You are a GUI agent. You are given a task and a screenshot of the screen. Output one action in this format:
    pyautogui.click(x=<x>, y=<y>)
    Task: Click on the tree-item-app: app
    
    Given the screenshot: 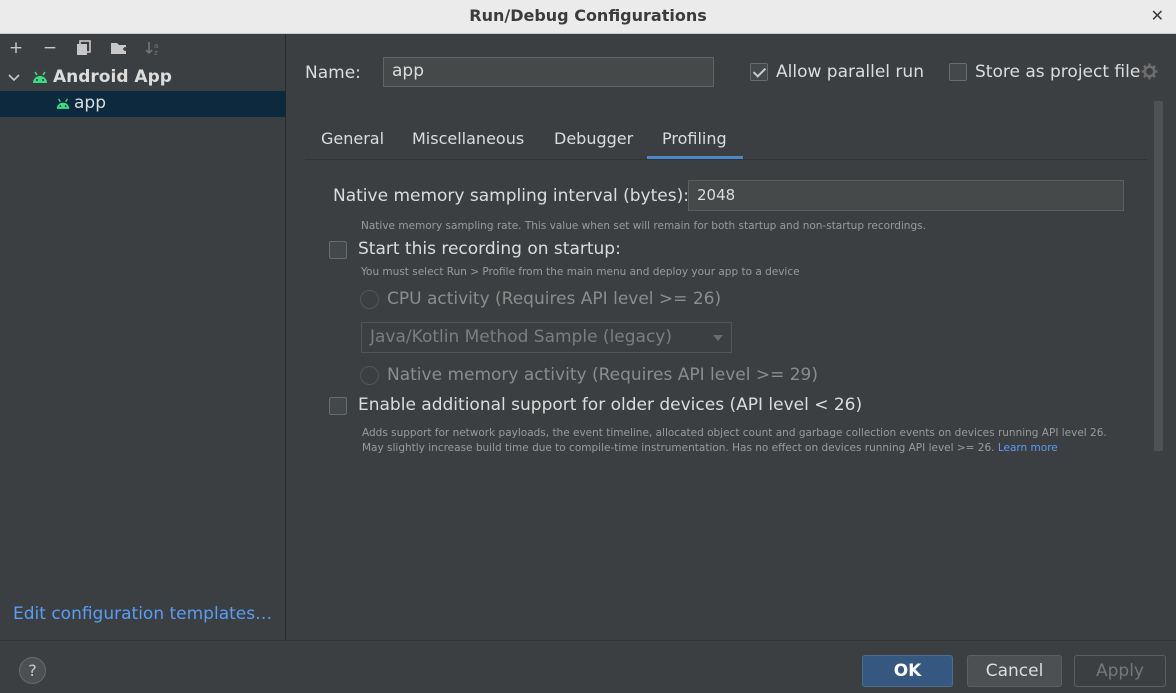 What is the action you would take?
    pyautogui.click(x=143, y=104)
    